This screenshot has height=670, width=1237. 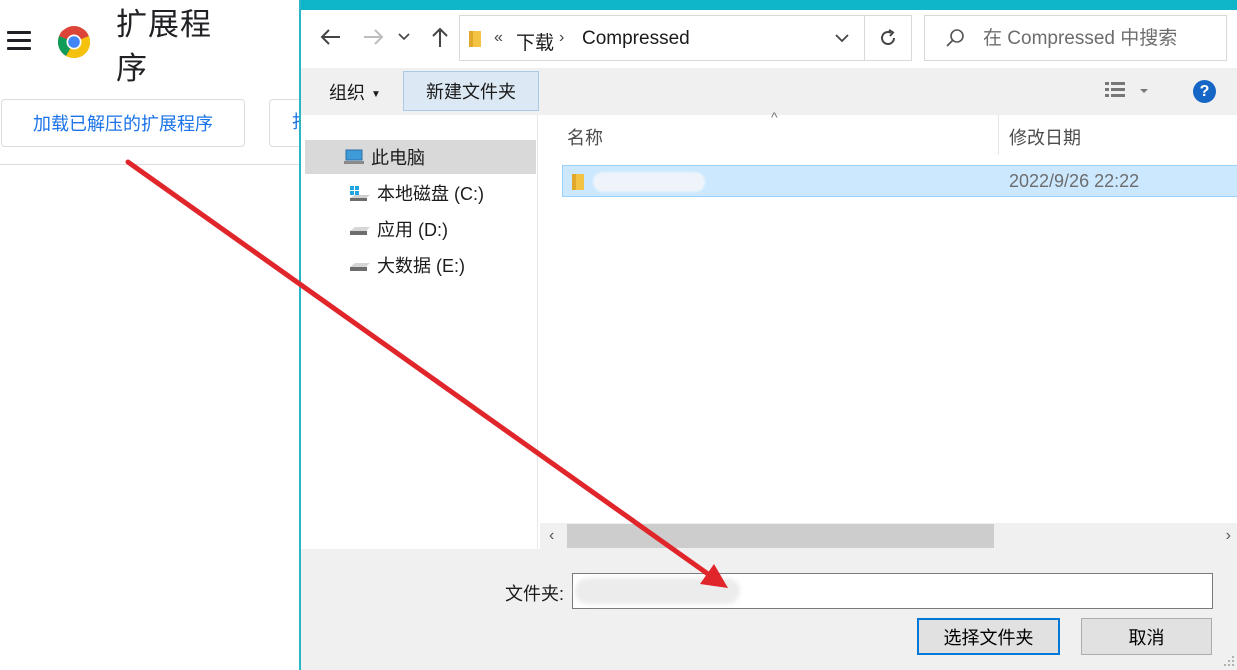 I want to click on dialog-footer: 文件夹: 选择文件夹 取消, so click(x=769, y=609).